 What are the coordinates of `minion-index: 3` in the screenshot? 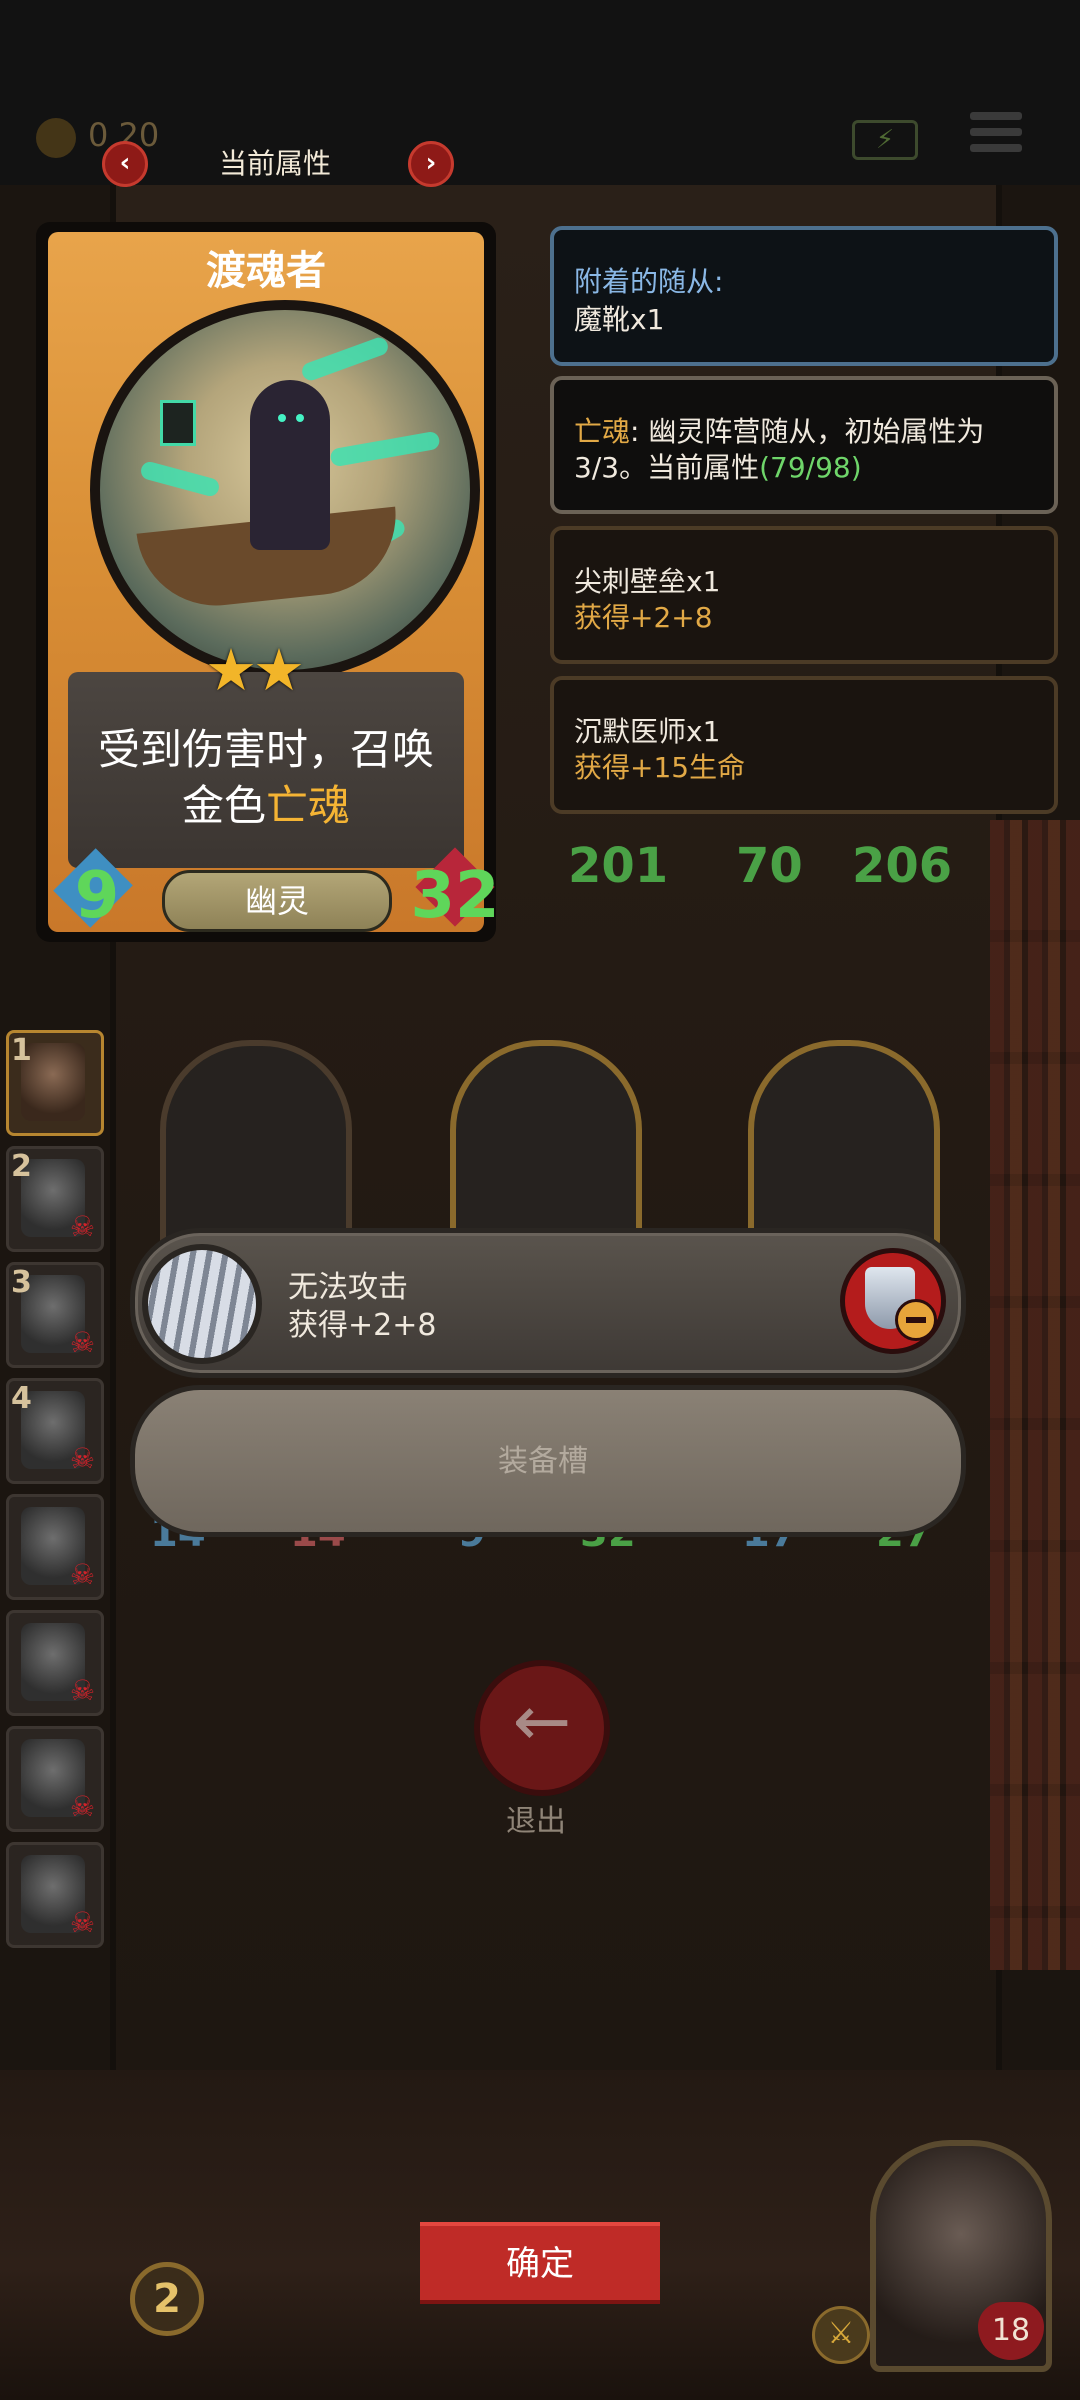 It's located at (21, 1282).